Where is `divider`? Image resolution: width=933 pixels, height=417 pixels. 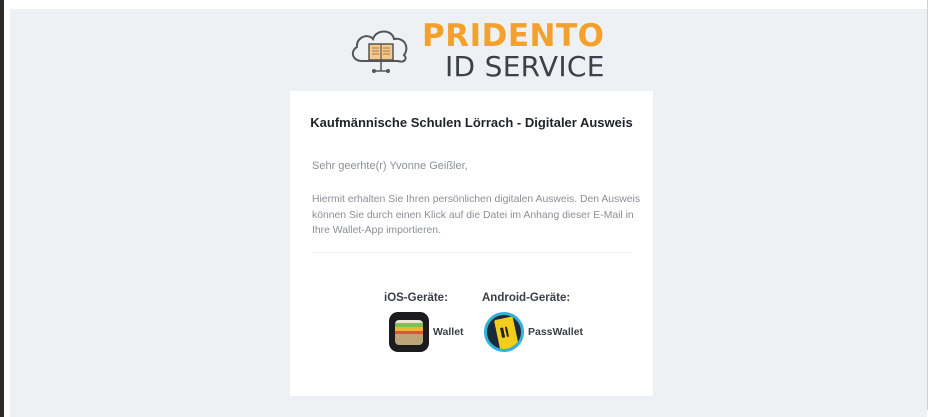 divider is located at coordinates (472, 252).